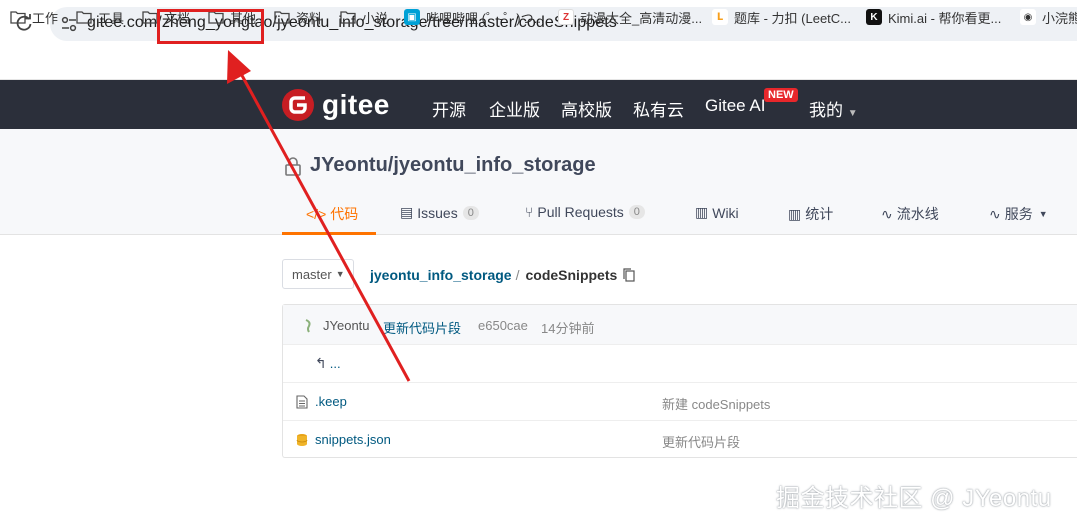 The image size is (1077, 525). What do you see at coordinates (1028, 17) in the screenshot?
I see `raccoon-icon: ◉` at bounding box center [1028, 17].